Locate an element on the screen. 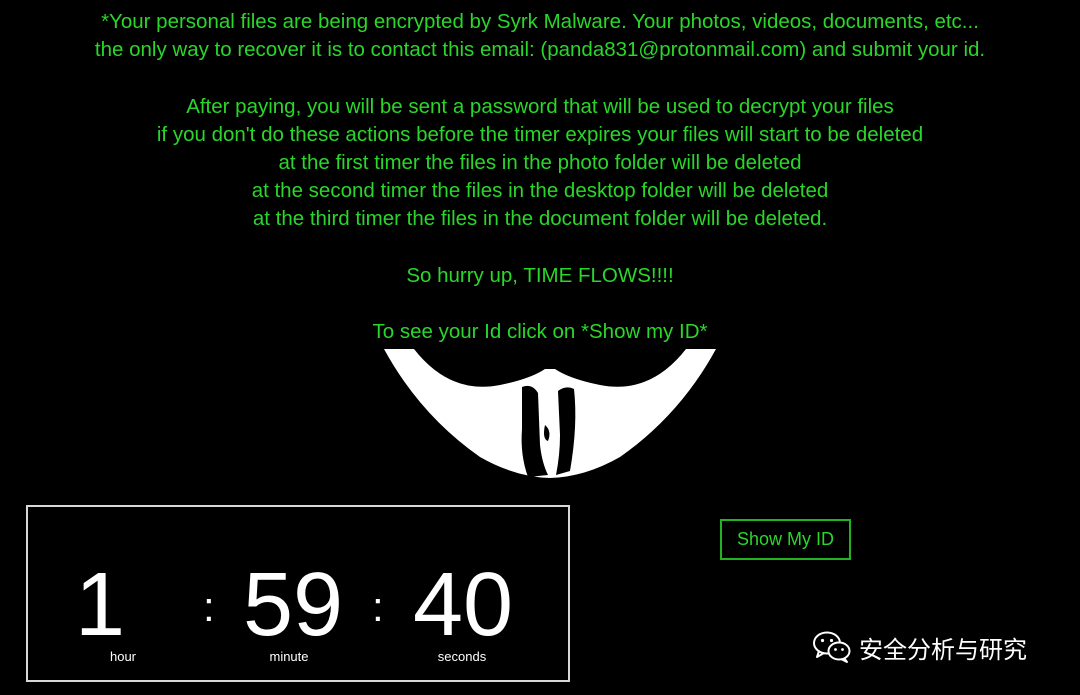 The height and width of the screenshot is (695, 1080). note-line-8: So hurry up, TIME FLOWS!!!! is located at coordinates (540, 275).